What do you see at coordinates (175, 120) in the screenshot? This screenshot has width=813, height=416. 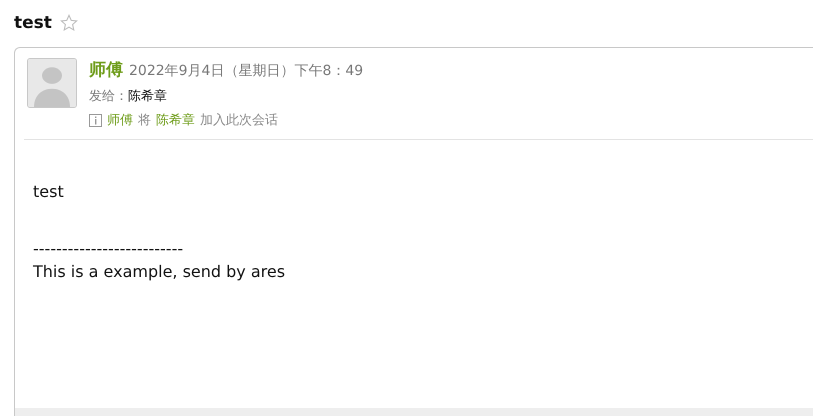 I see `target-name: 陈希章` at bounding box center [175, 120].